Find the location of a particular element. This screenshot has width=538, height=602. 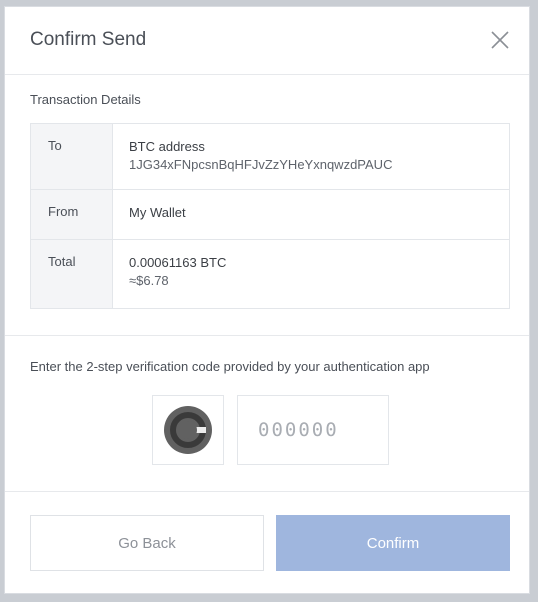

dialog-header: Confirm Send is located at coordinates (267, 41).